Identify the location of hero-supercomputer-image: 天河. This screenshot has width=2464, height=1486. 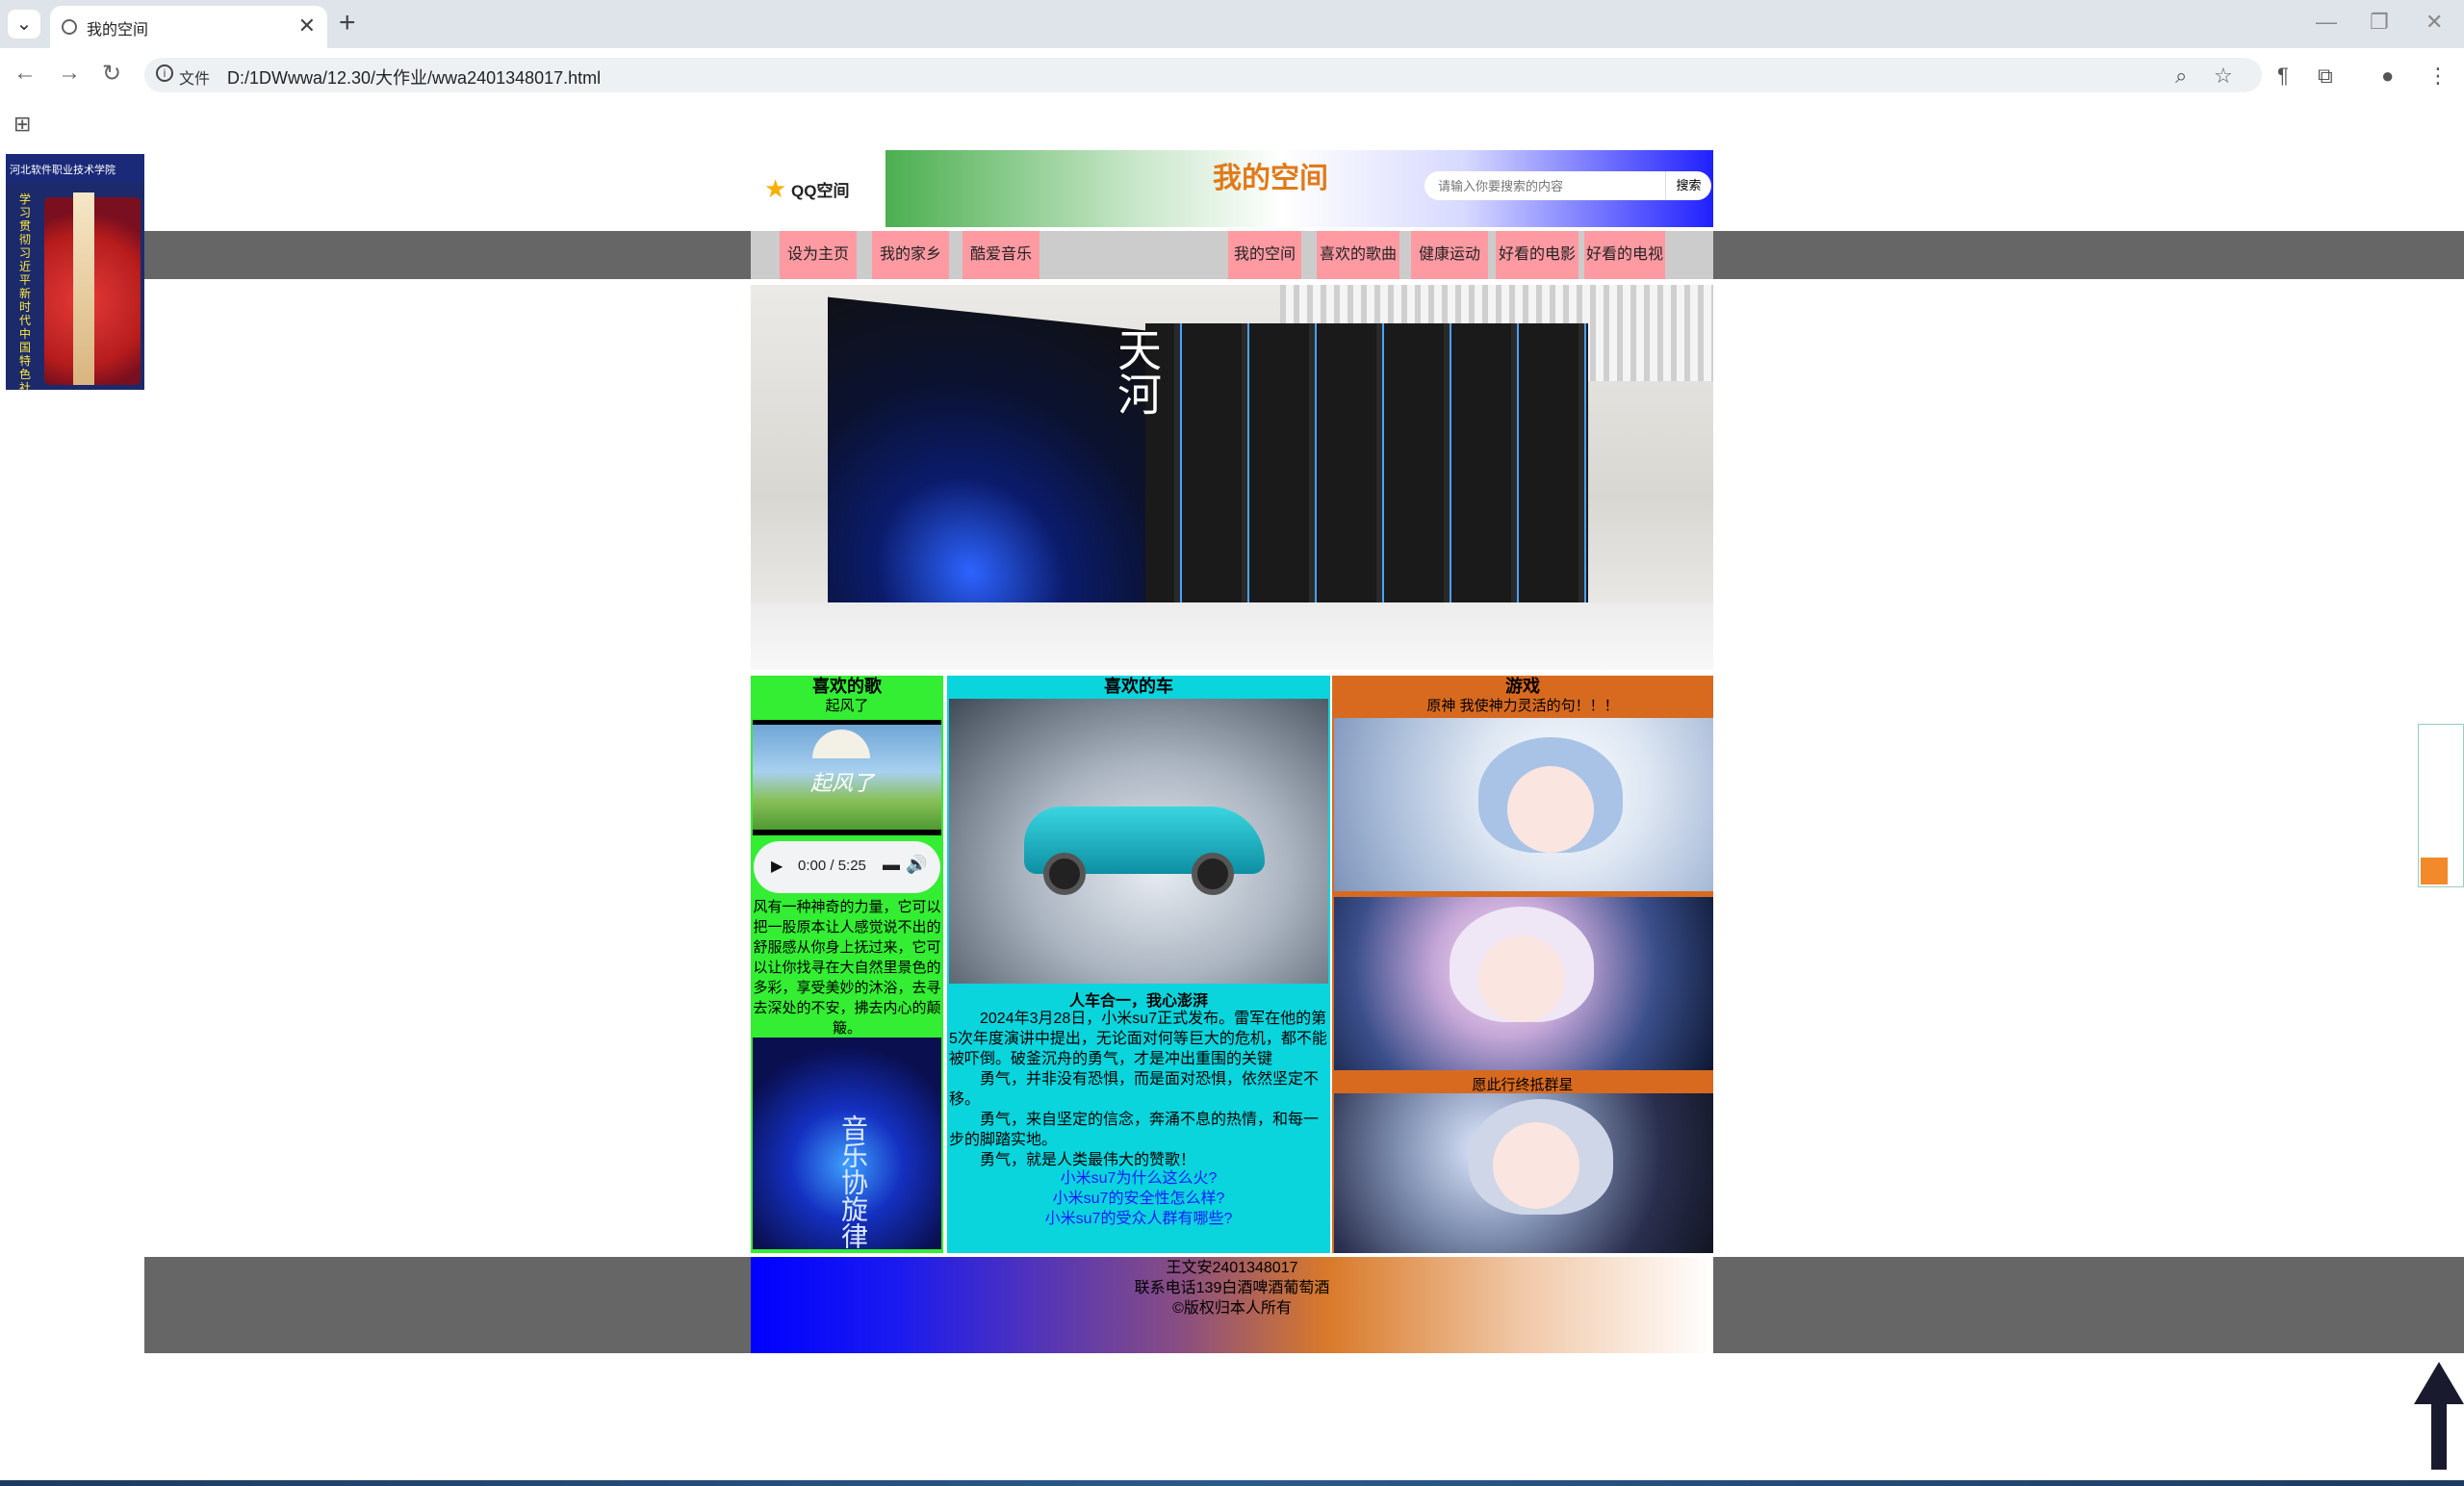
(1232, 477).